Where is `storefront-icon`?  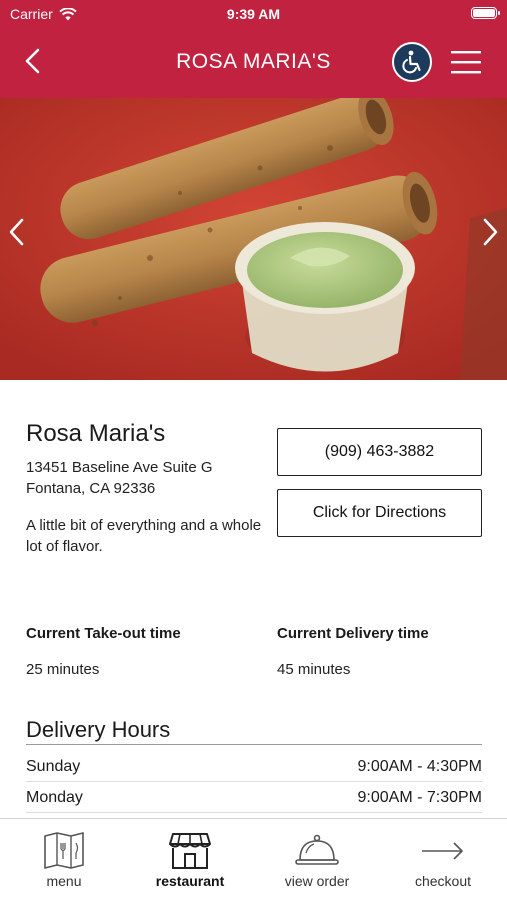 storefront-icon is located at coordinates (190, 851).